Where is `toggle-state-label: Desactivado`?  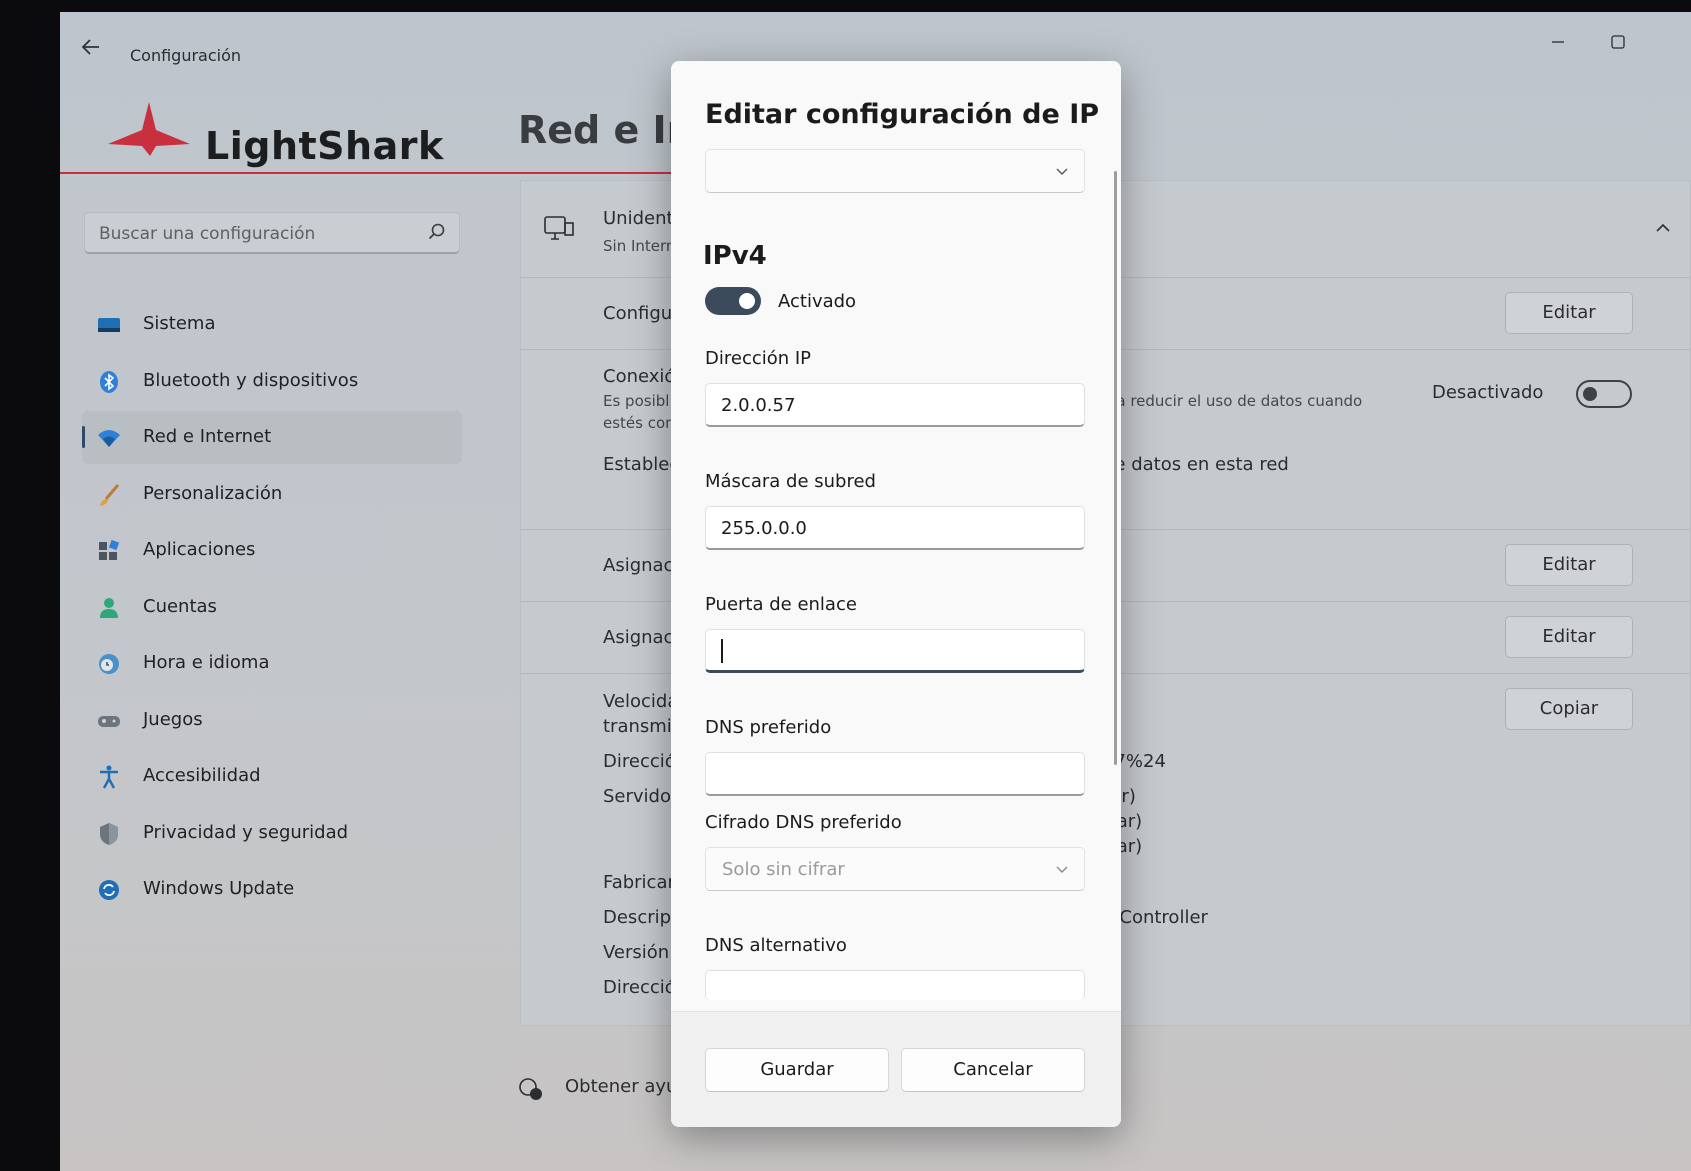 toggle-state-label: Desactivado is located at coordinates (1488, 392).